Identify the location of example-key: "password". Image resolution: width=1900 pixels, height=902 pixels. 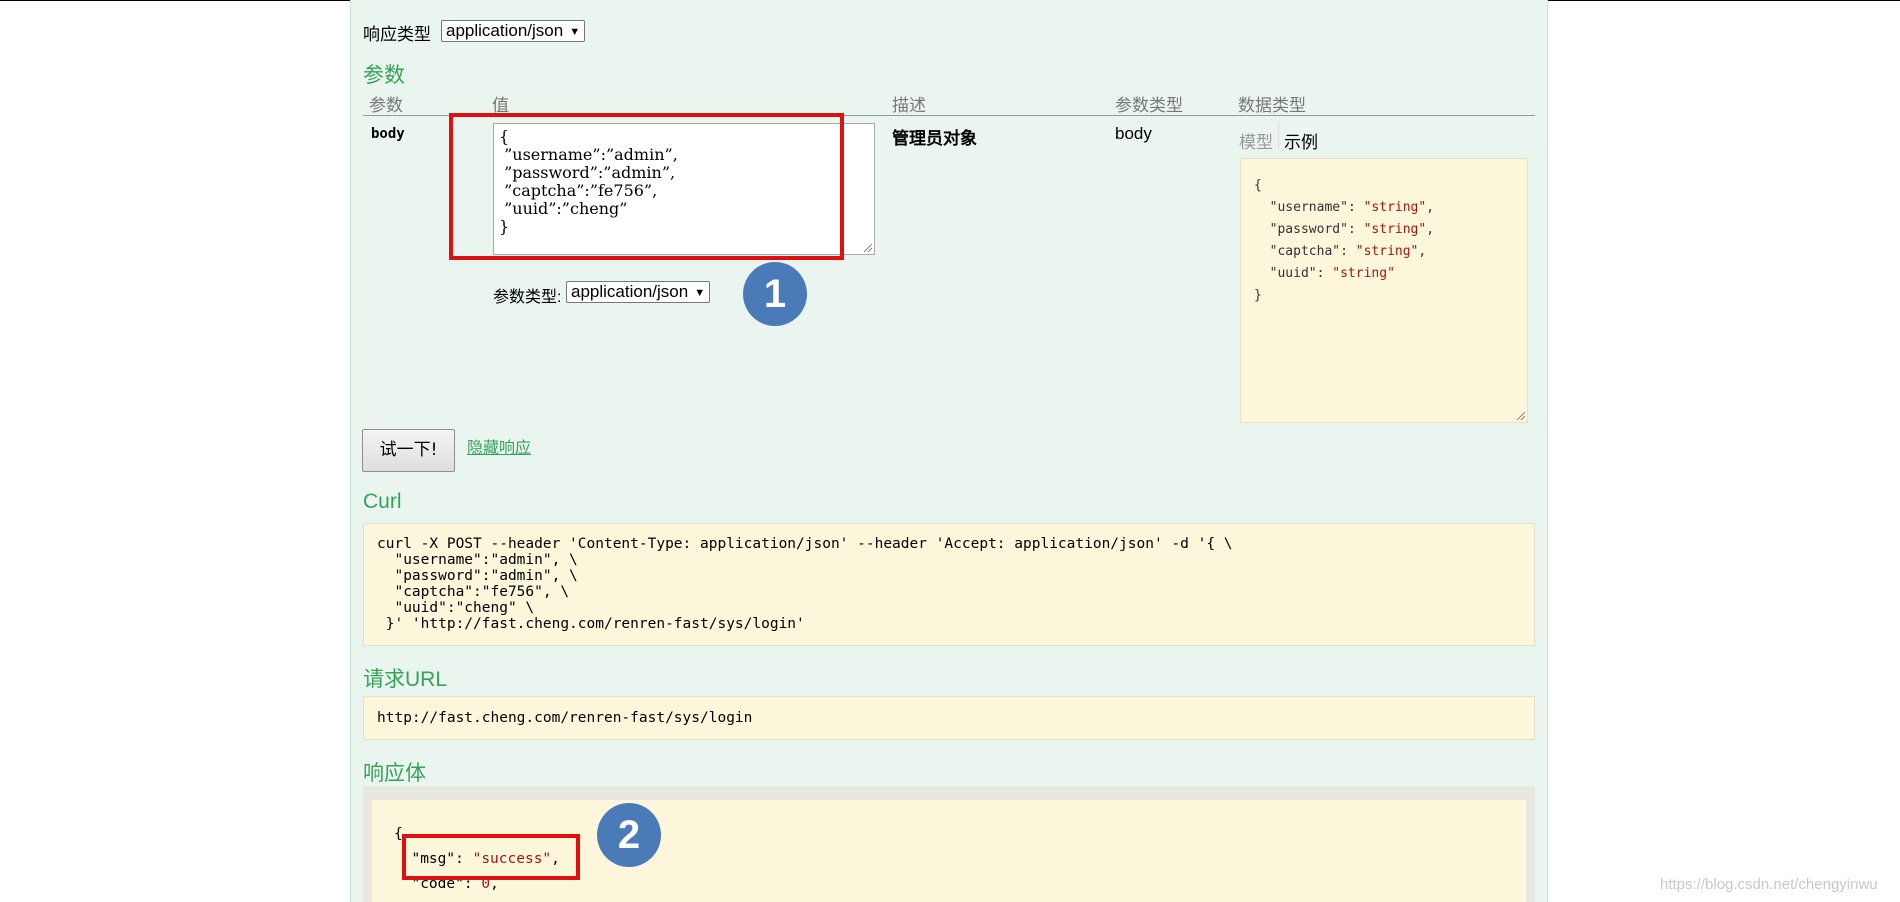
(1308, 229).